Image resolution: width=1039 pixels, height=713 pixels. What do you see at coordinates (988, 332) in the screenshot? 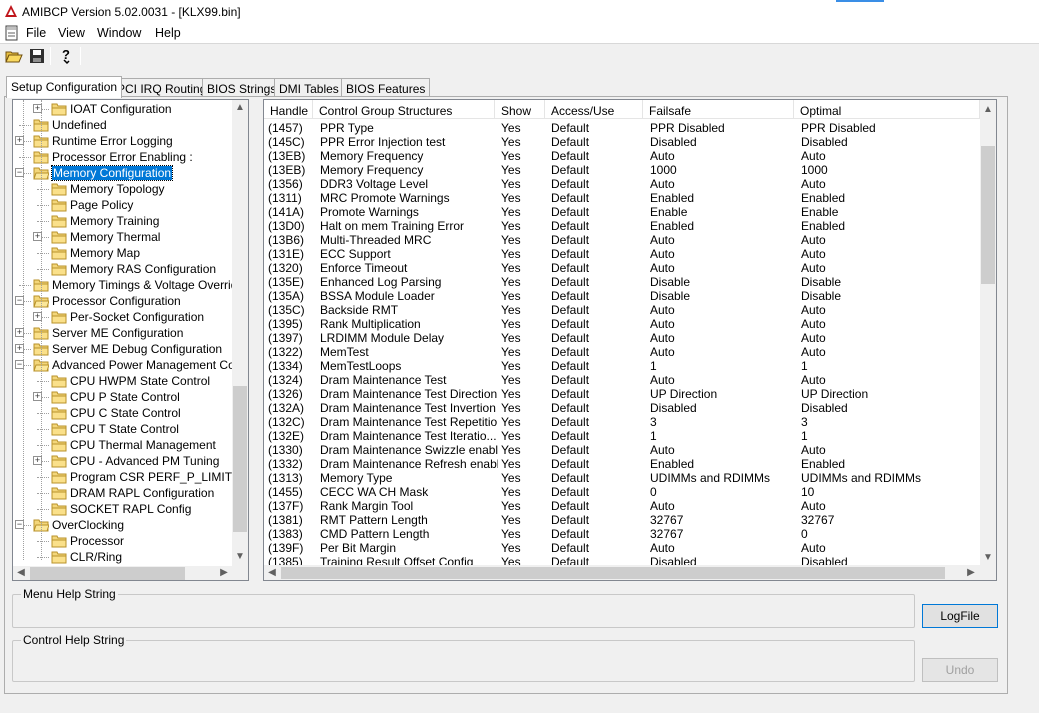
I see `grid-vertical-scrollbar: ▲ ▼` at bounding box center [988, 332].